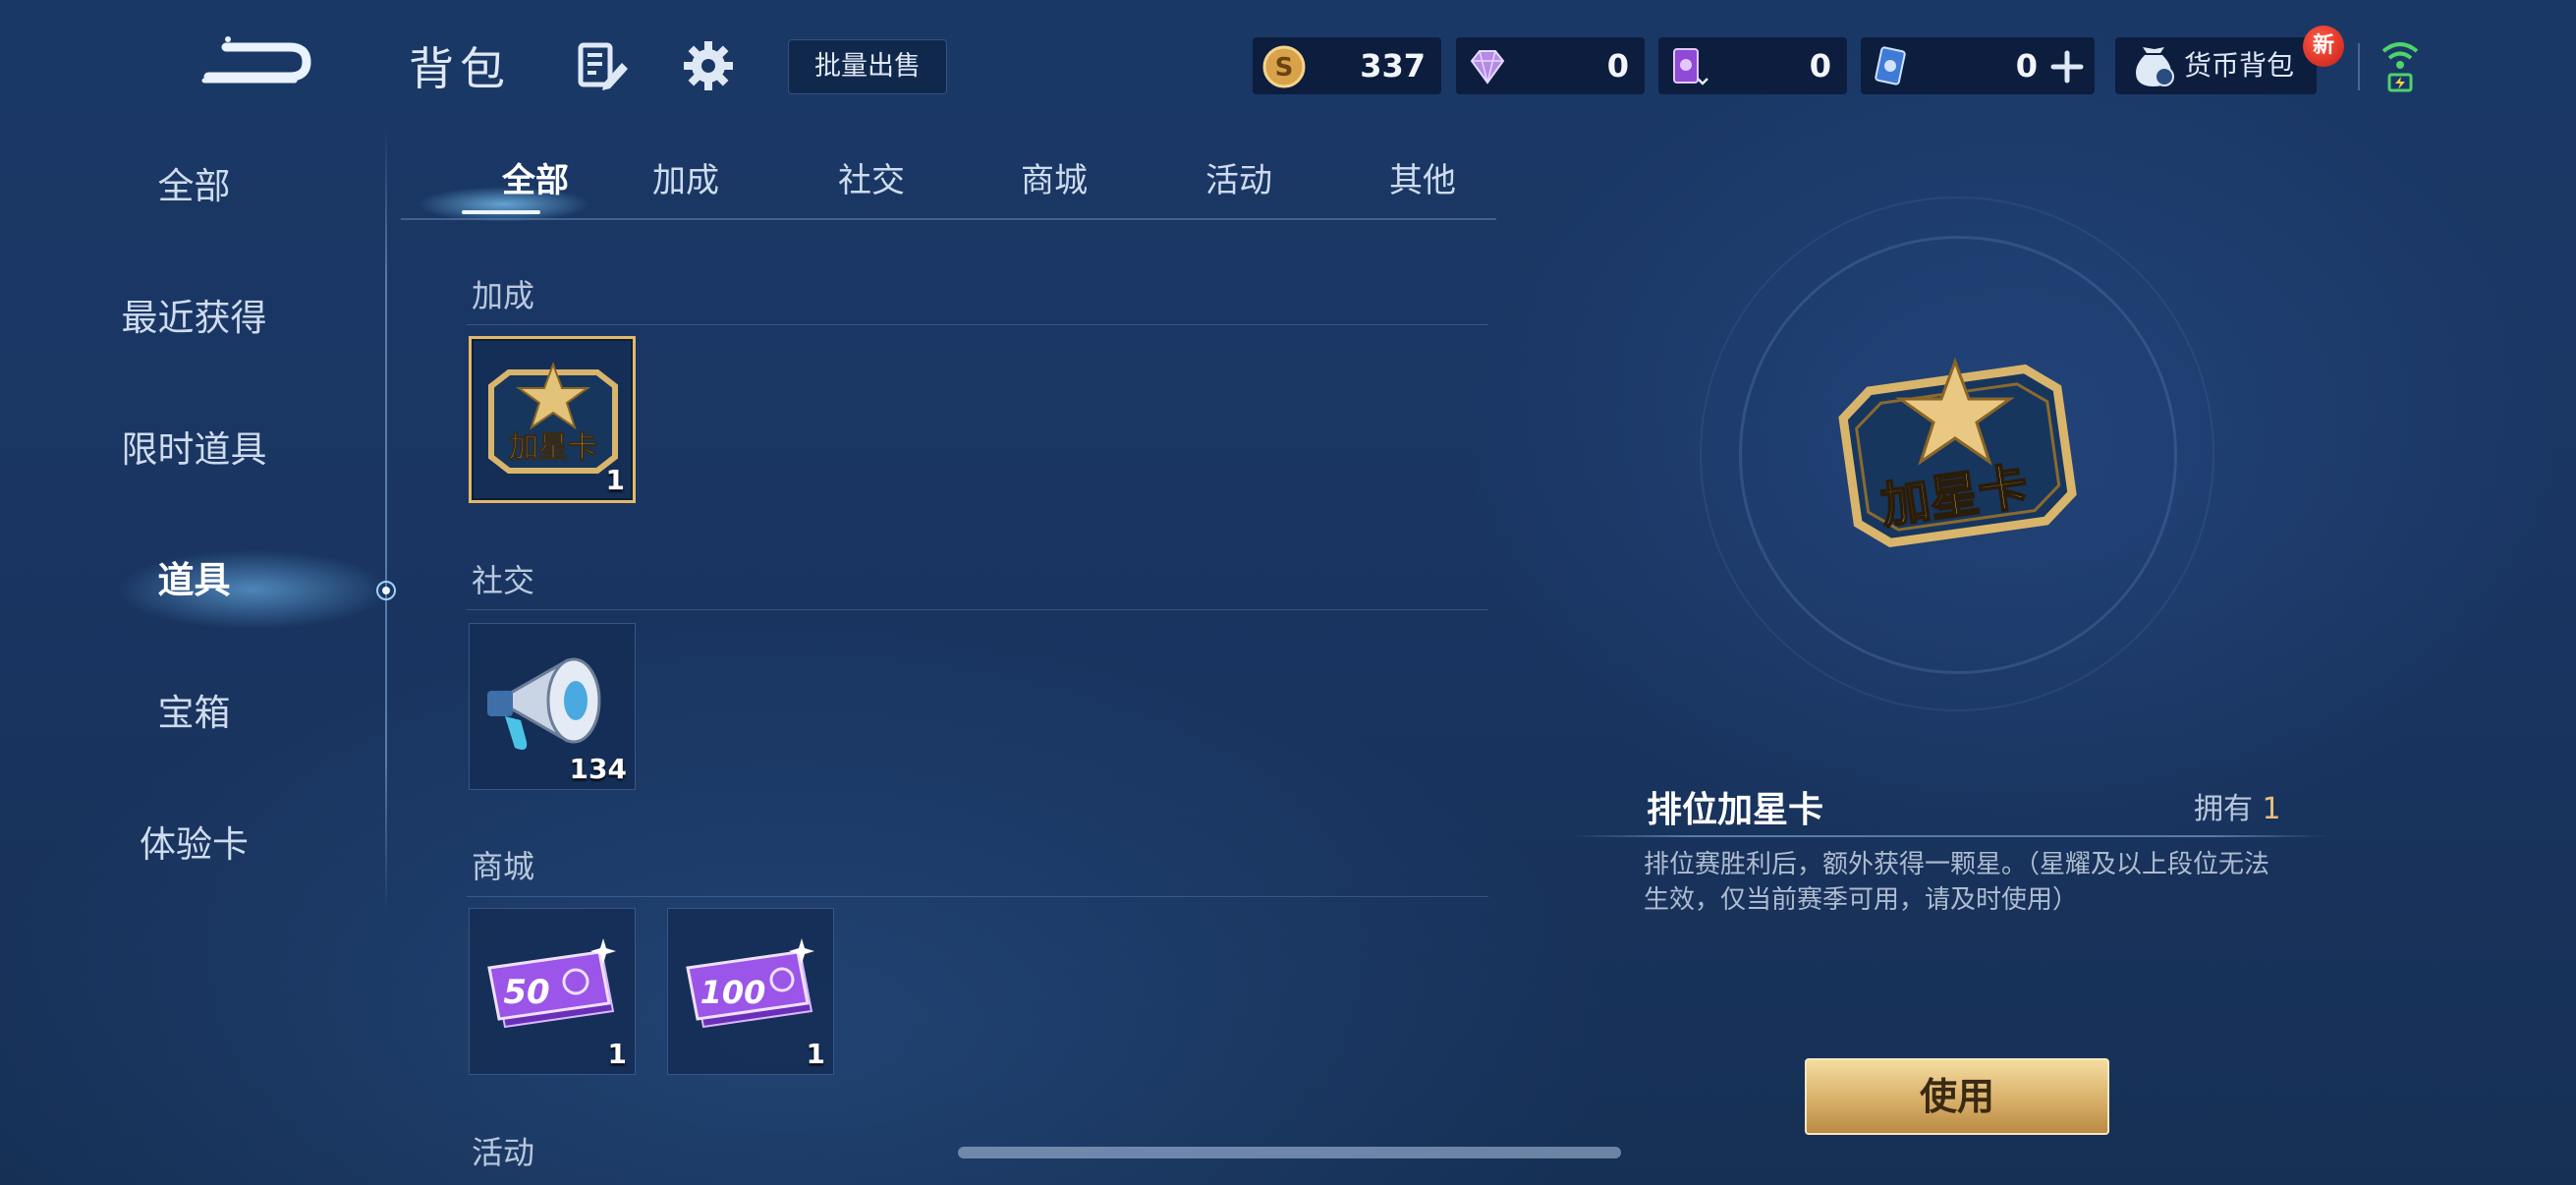  I want to click on section-label-social: 社交, so click(503, 581).